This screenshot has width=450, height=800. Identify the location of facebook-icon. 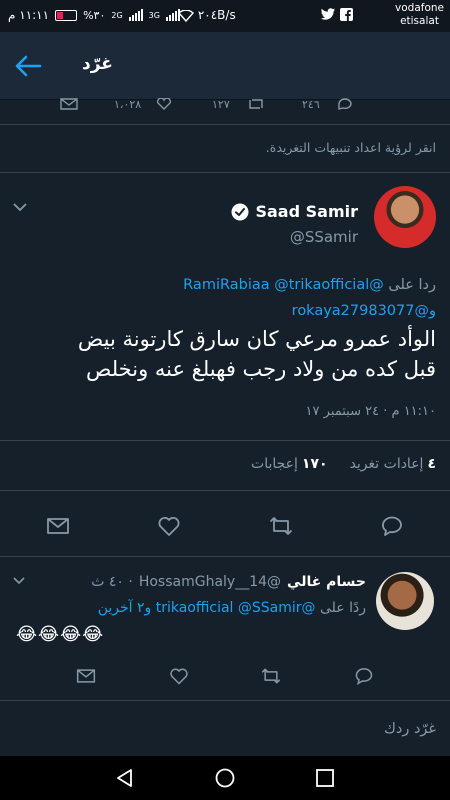
(346, 14).